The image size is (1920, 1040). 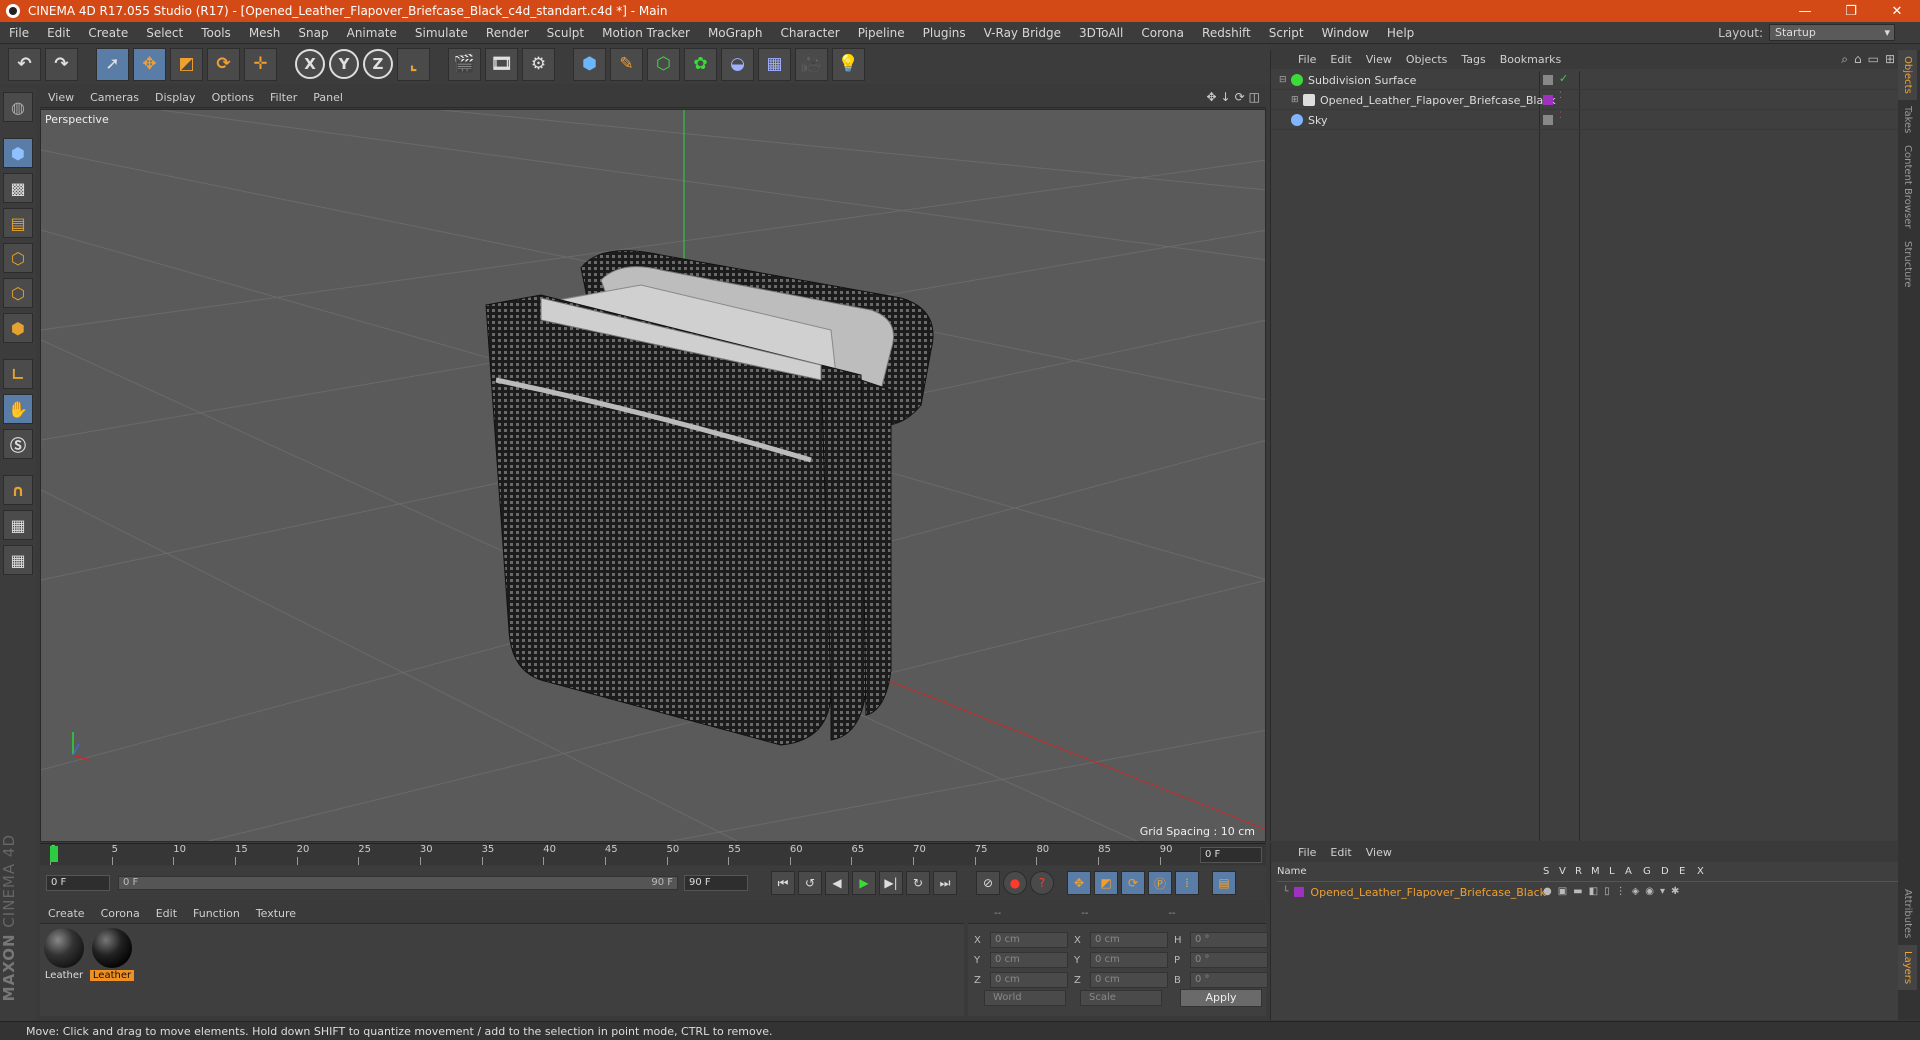 I want to click on transform-mode-select: Scale, so click(x=1121, y=998).